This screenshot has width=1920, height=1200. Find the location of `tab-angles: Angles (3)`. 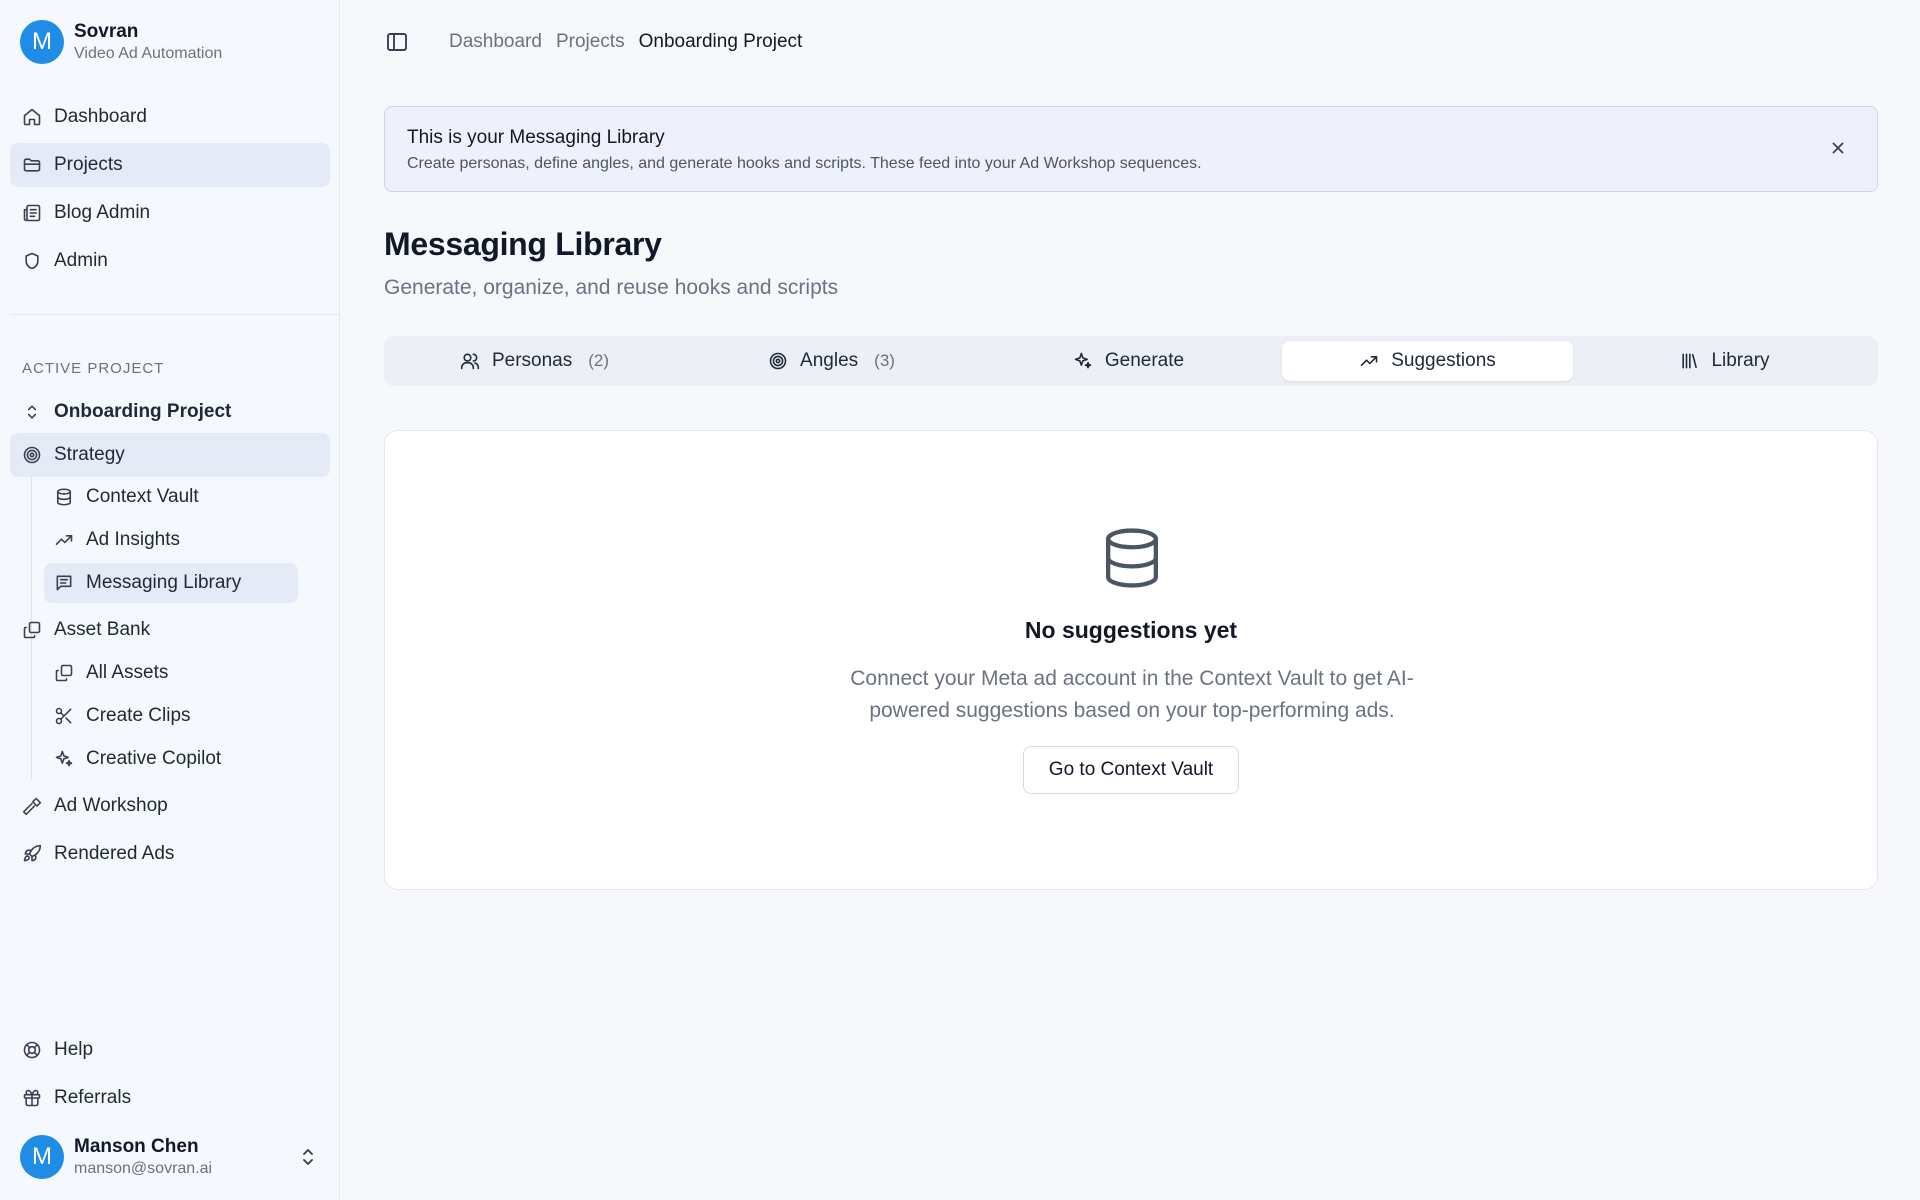

tab-angles: Angles (3) is located at coordinates (831, 361).